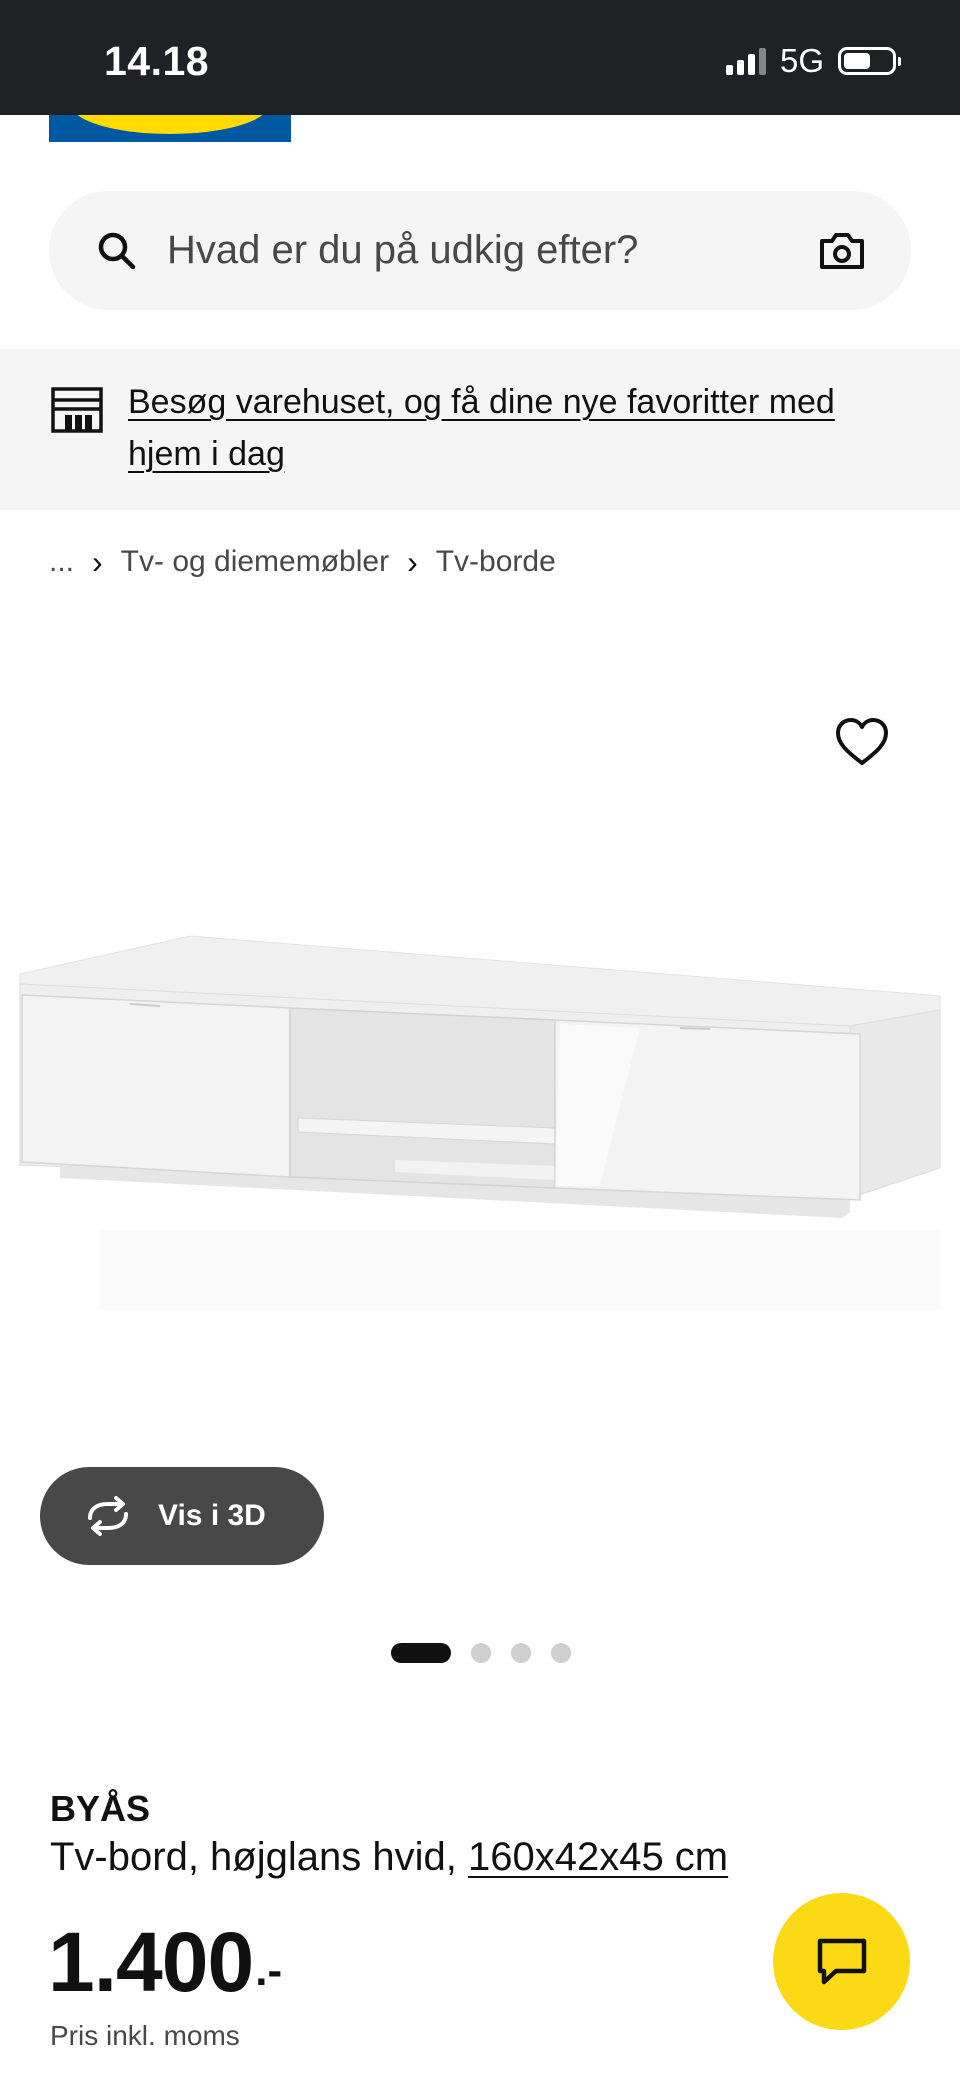  I want to click on product-dimensions-link: 160x42x45 cm, so click(598, 1857).